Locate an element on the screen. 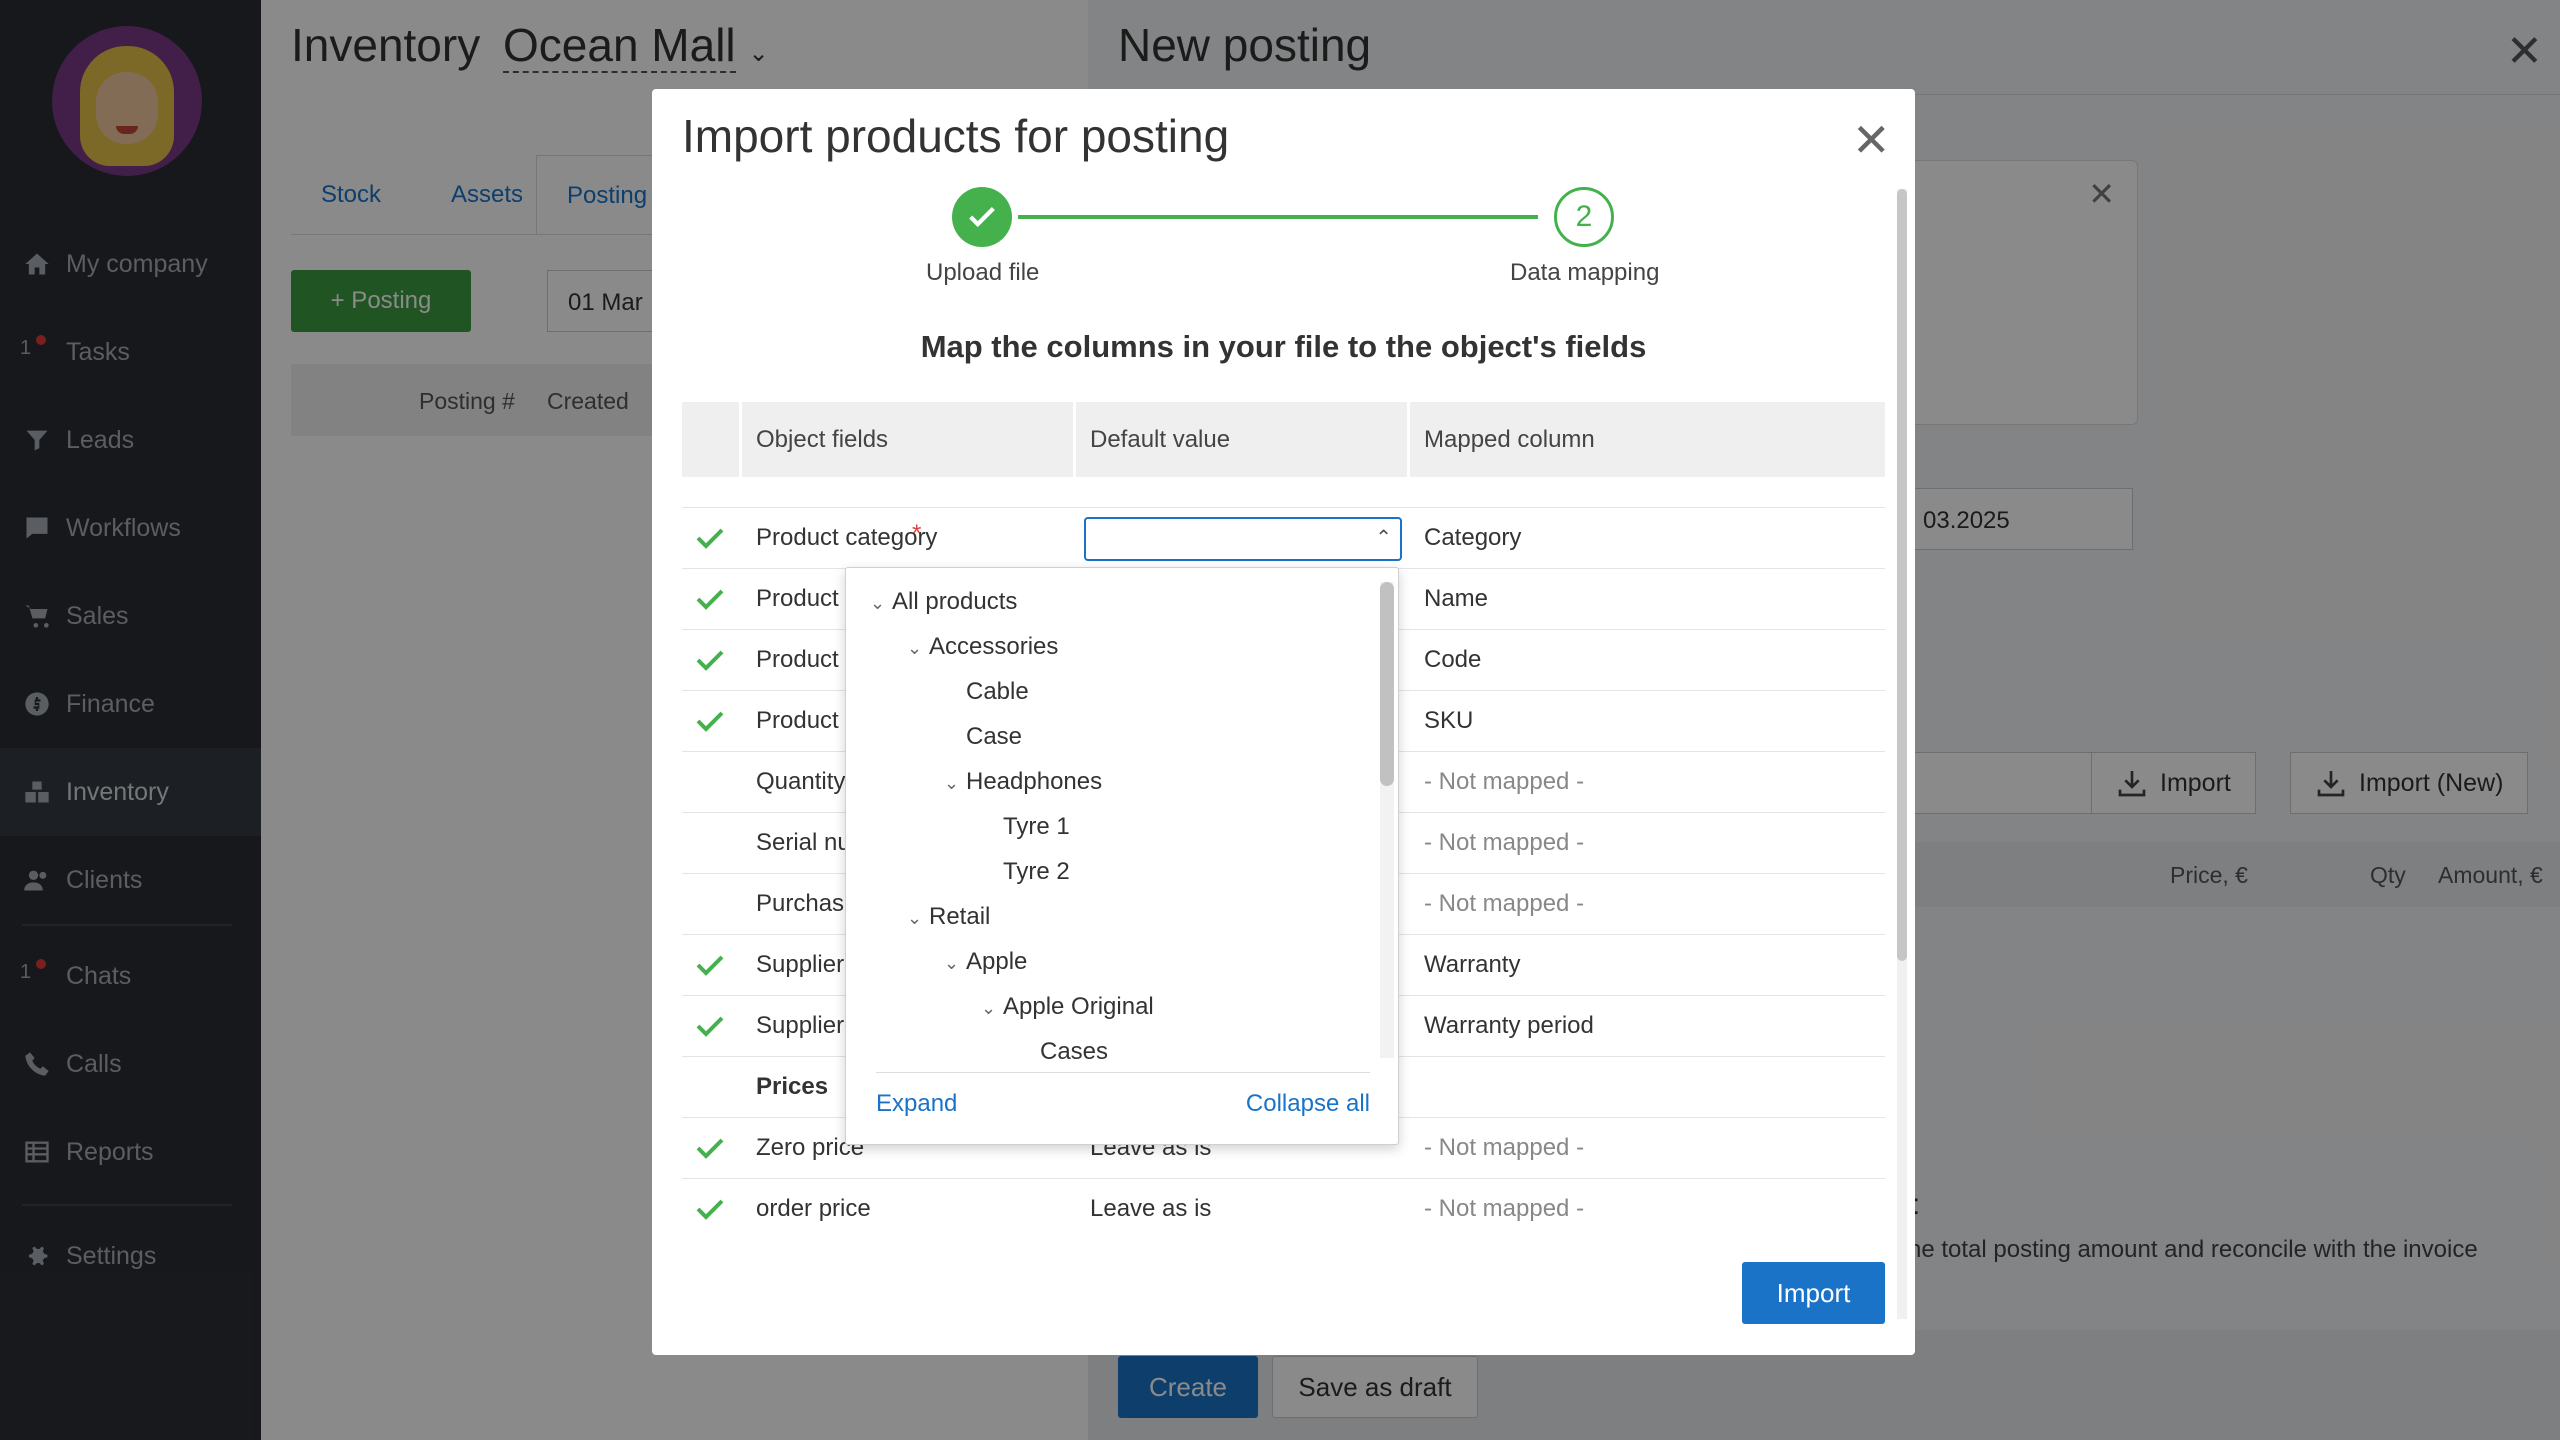 The image size is (2560, 1440). mapped-column: Warranty is located at coordinates (1472, 965).